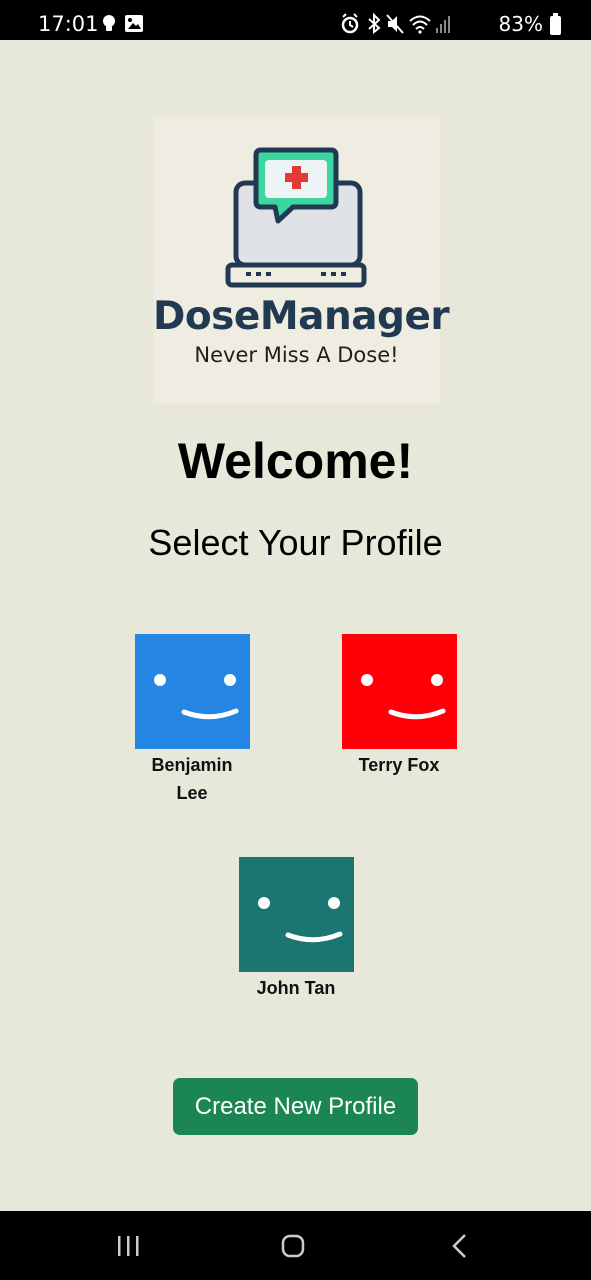 The image size is (591, 1280). I want to click on welcome-heading: Welcome!, so click(295, 461).